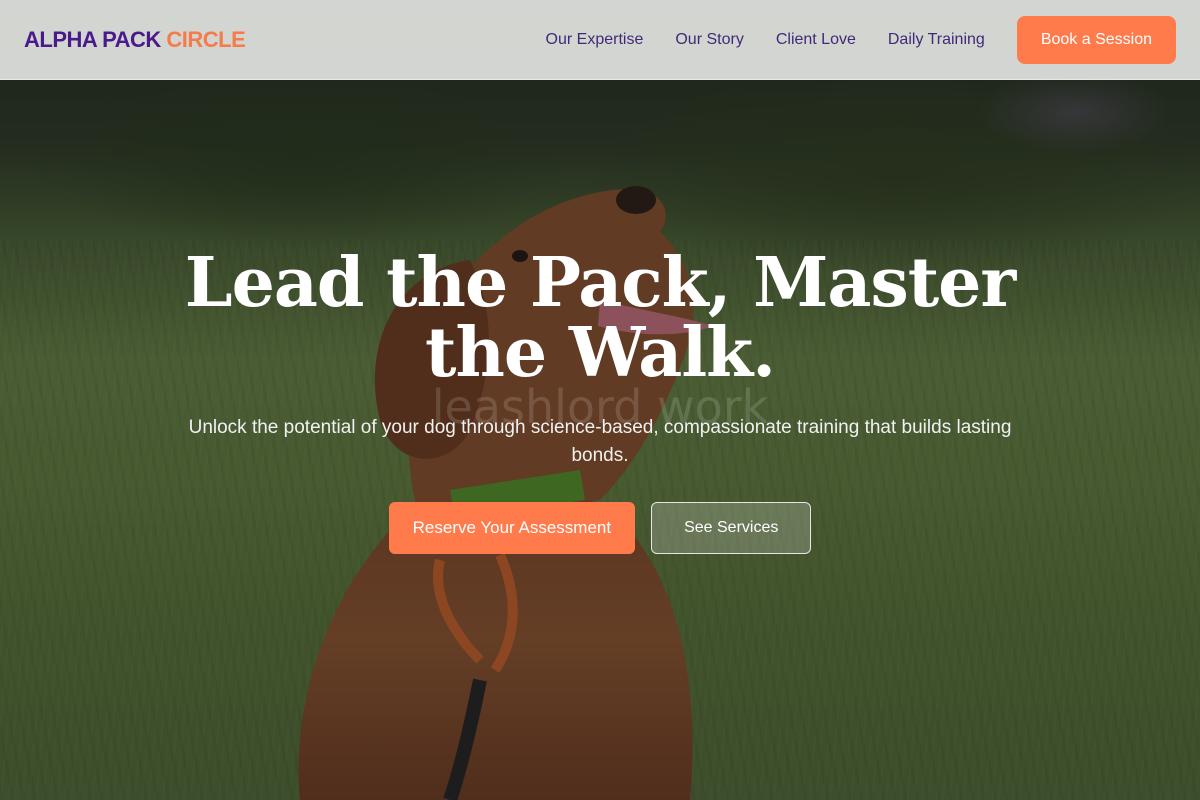 The width and height of the screenshot is (1200, 800). What do you see at coordinates (92, 39) in the screenshot?
I see `logo-text-primary: ALPHA PACK` at bounding box center [92, 39].